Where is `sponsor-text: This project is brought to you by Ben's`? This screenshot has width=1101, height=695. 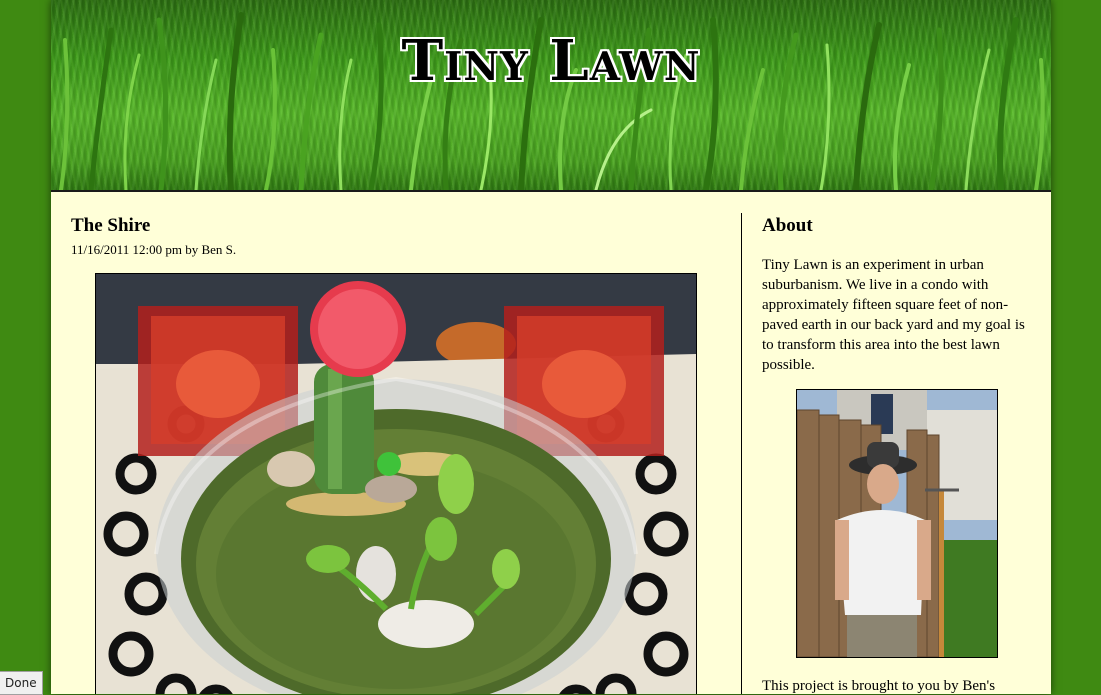 sponsor-text: This project is brought to you by Ben's is located at coordinates (879, 686).